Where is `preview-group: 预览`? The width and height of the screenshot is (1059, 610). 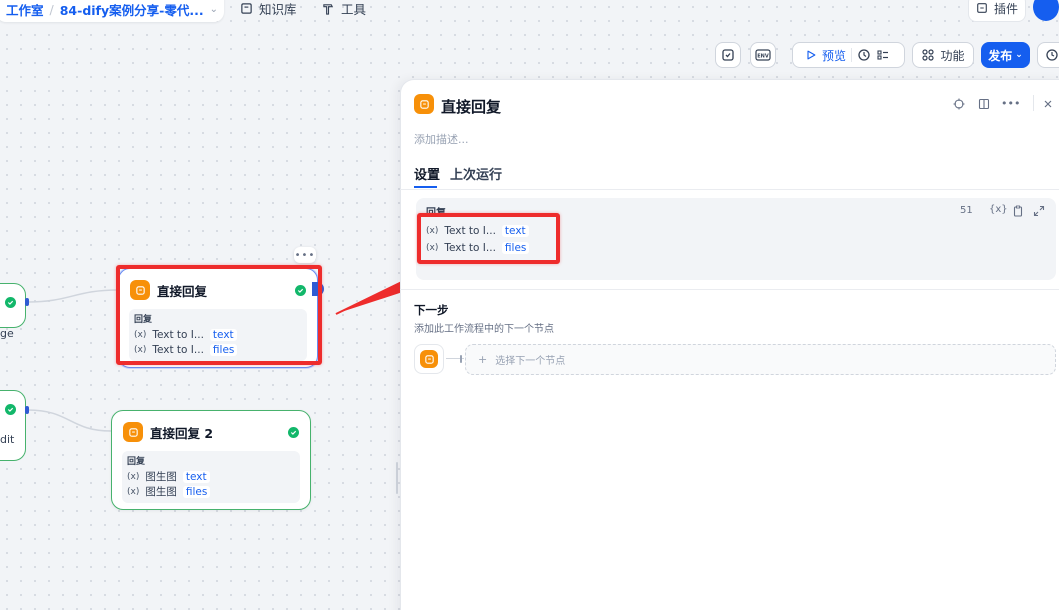 preview-group: 预览 is located at coordinates (848, 55).